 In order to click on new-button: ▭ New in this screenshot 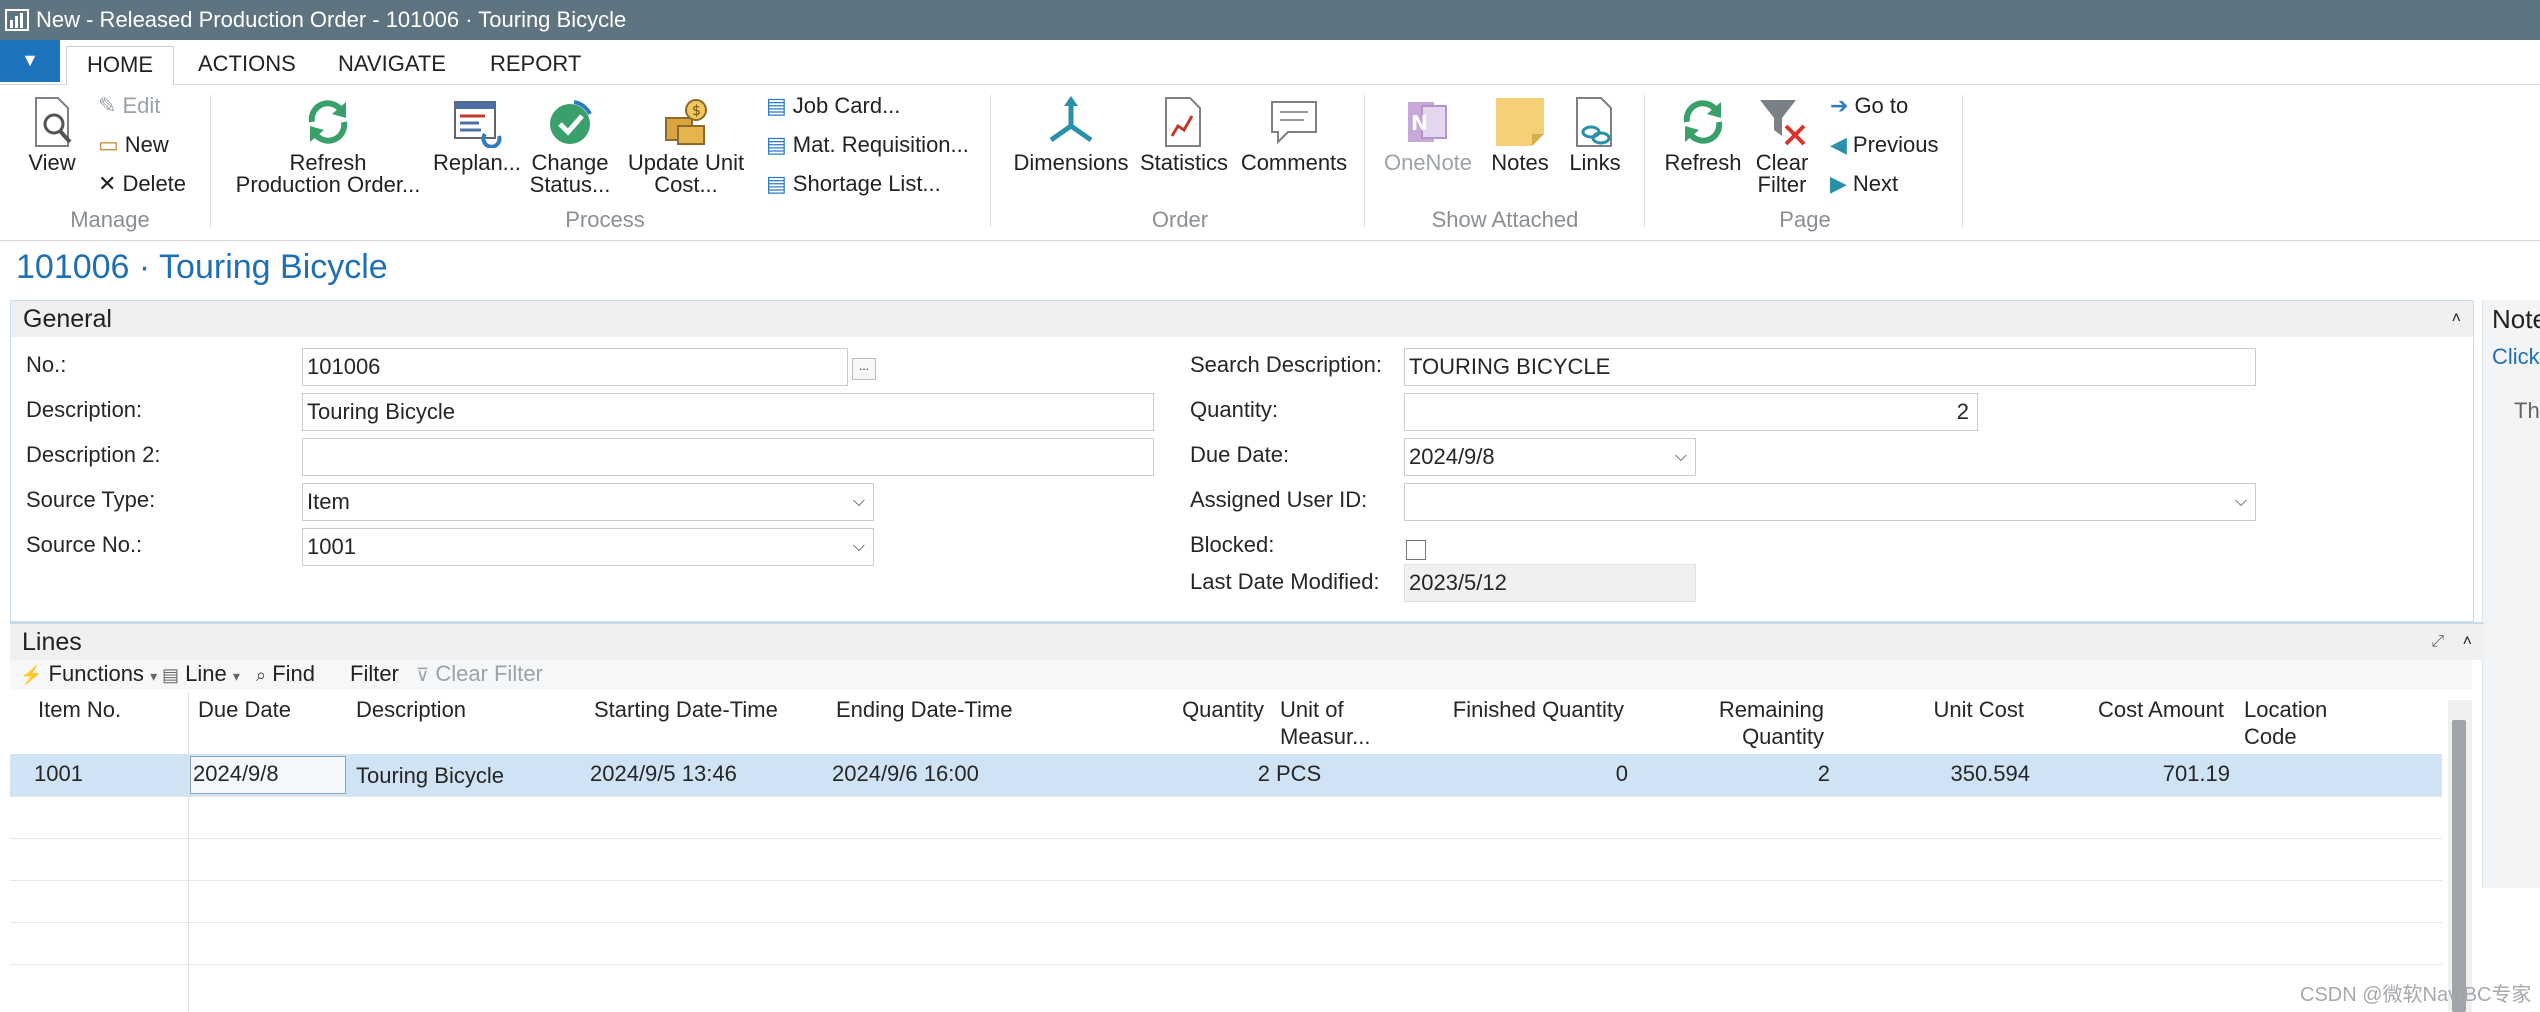, I will do `click(133, 145)`.